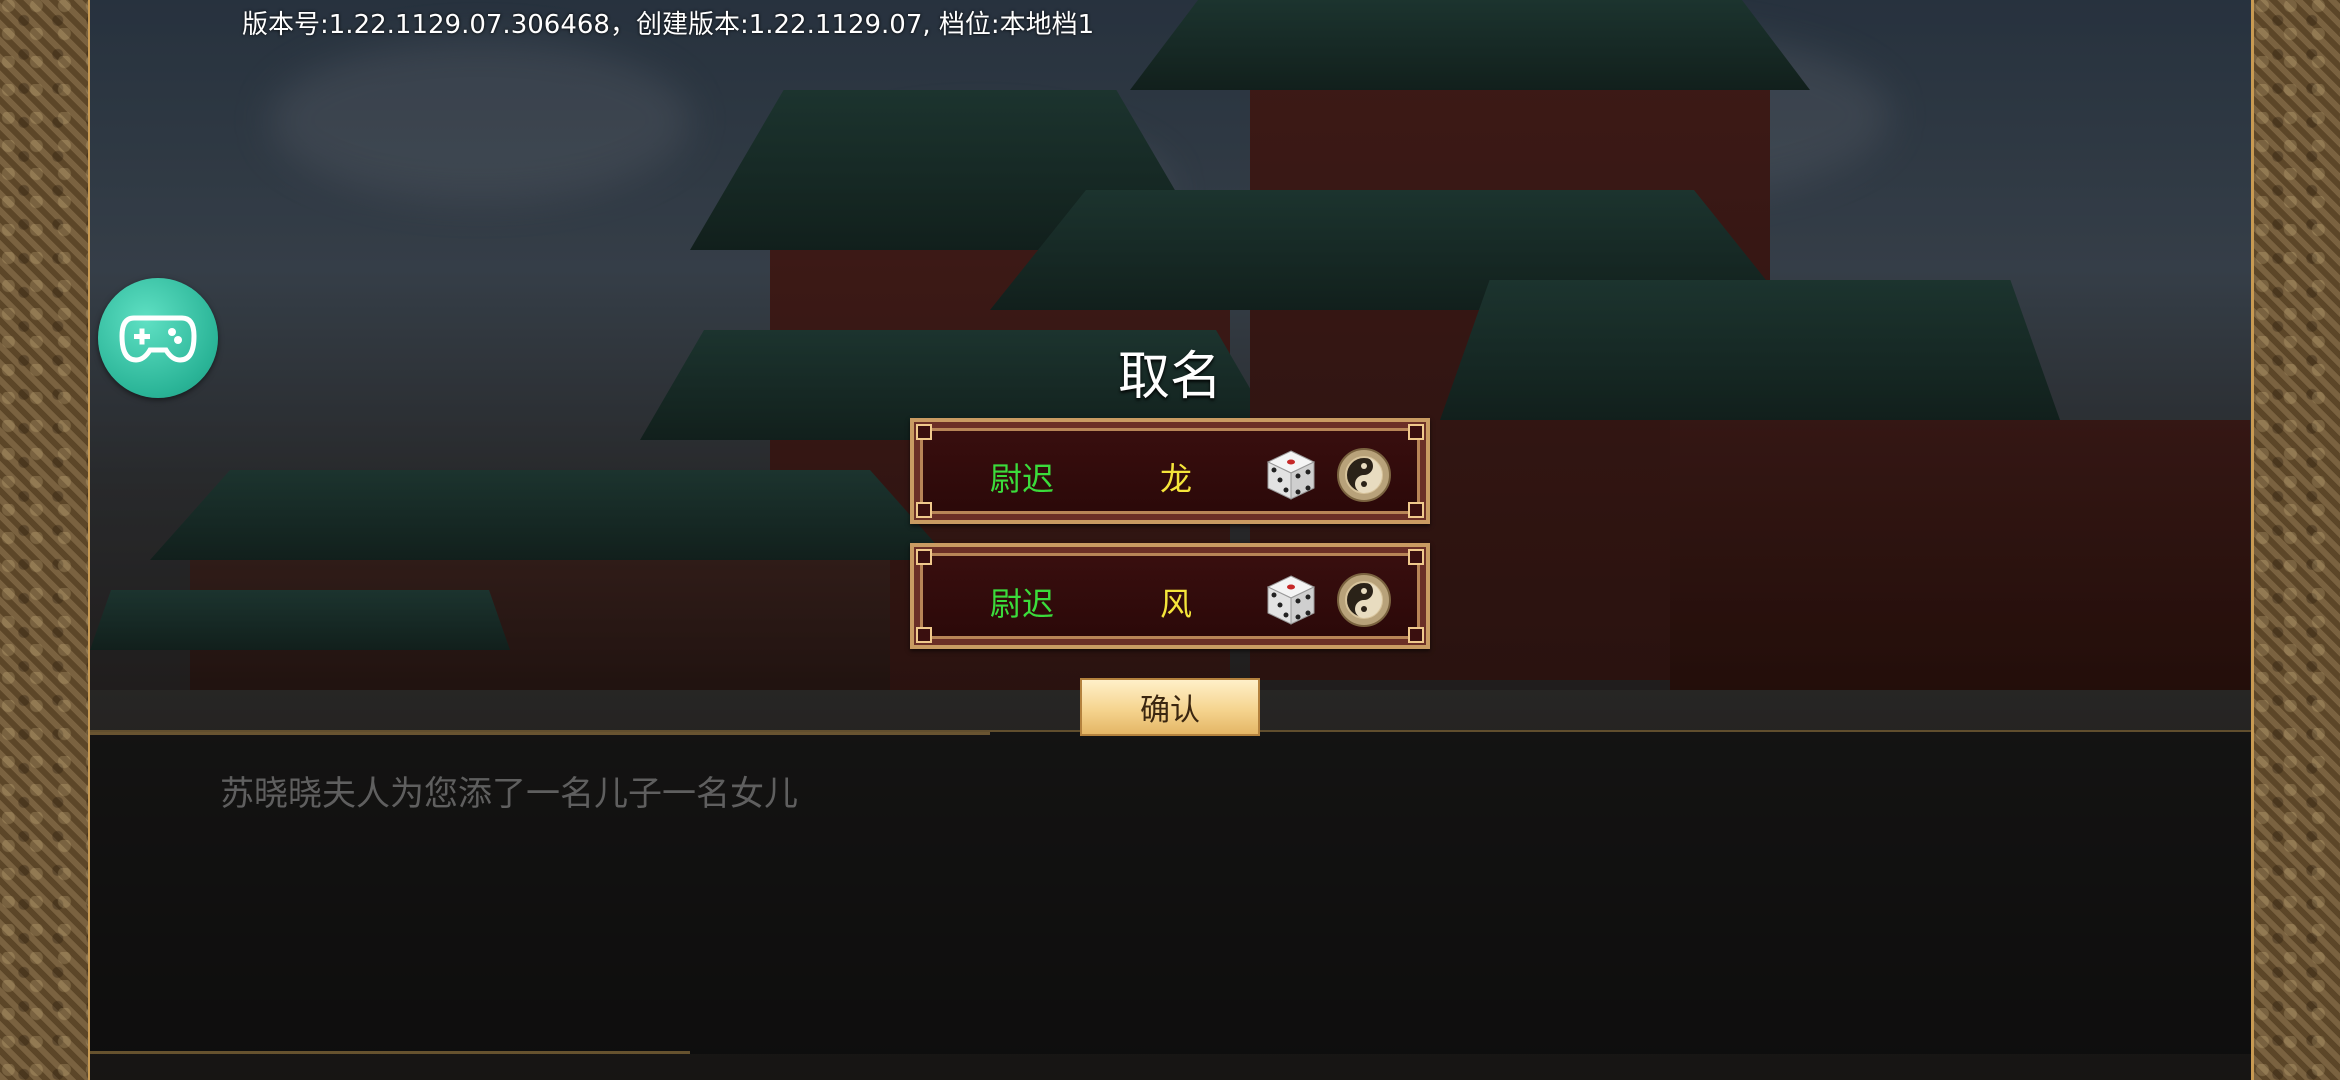 The image size is (2340, 1080). Describe the element at coordinates (2295, 540) in the screenshot. I see `right-ornate-border` at that location.